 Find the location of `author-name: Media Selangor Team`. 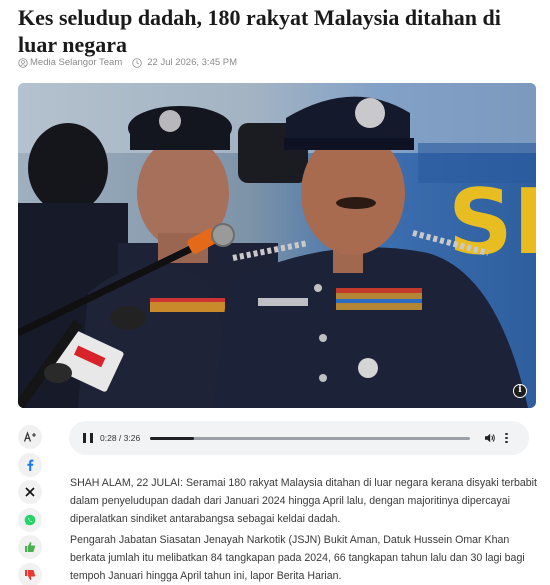

author-name: Media Selangor Team is located at coordinates (76, 62).